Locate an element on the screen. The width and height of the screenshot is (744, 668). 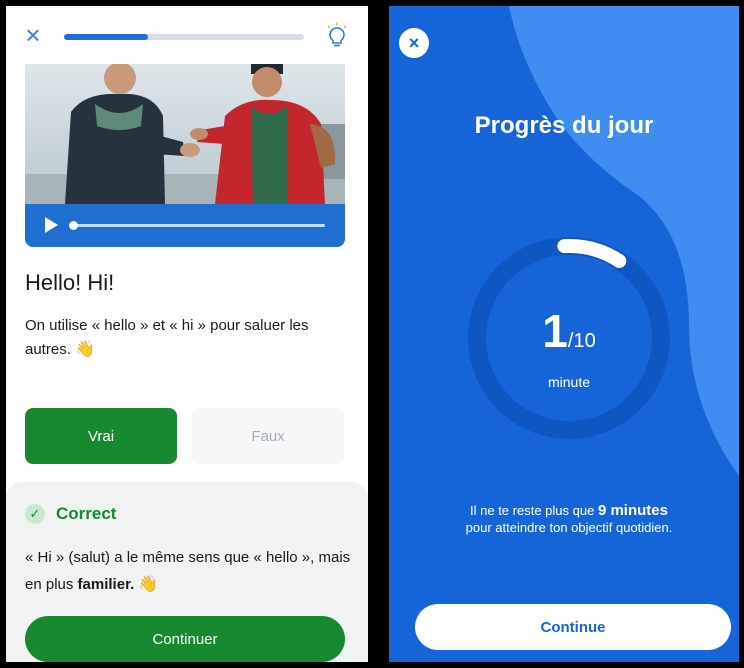
answer-false-button: Faux is located at coordinates (268, 436).